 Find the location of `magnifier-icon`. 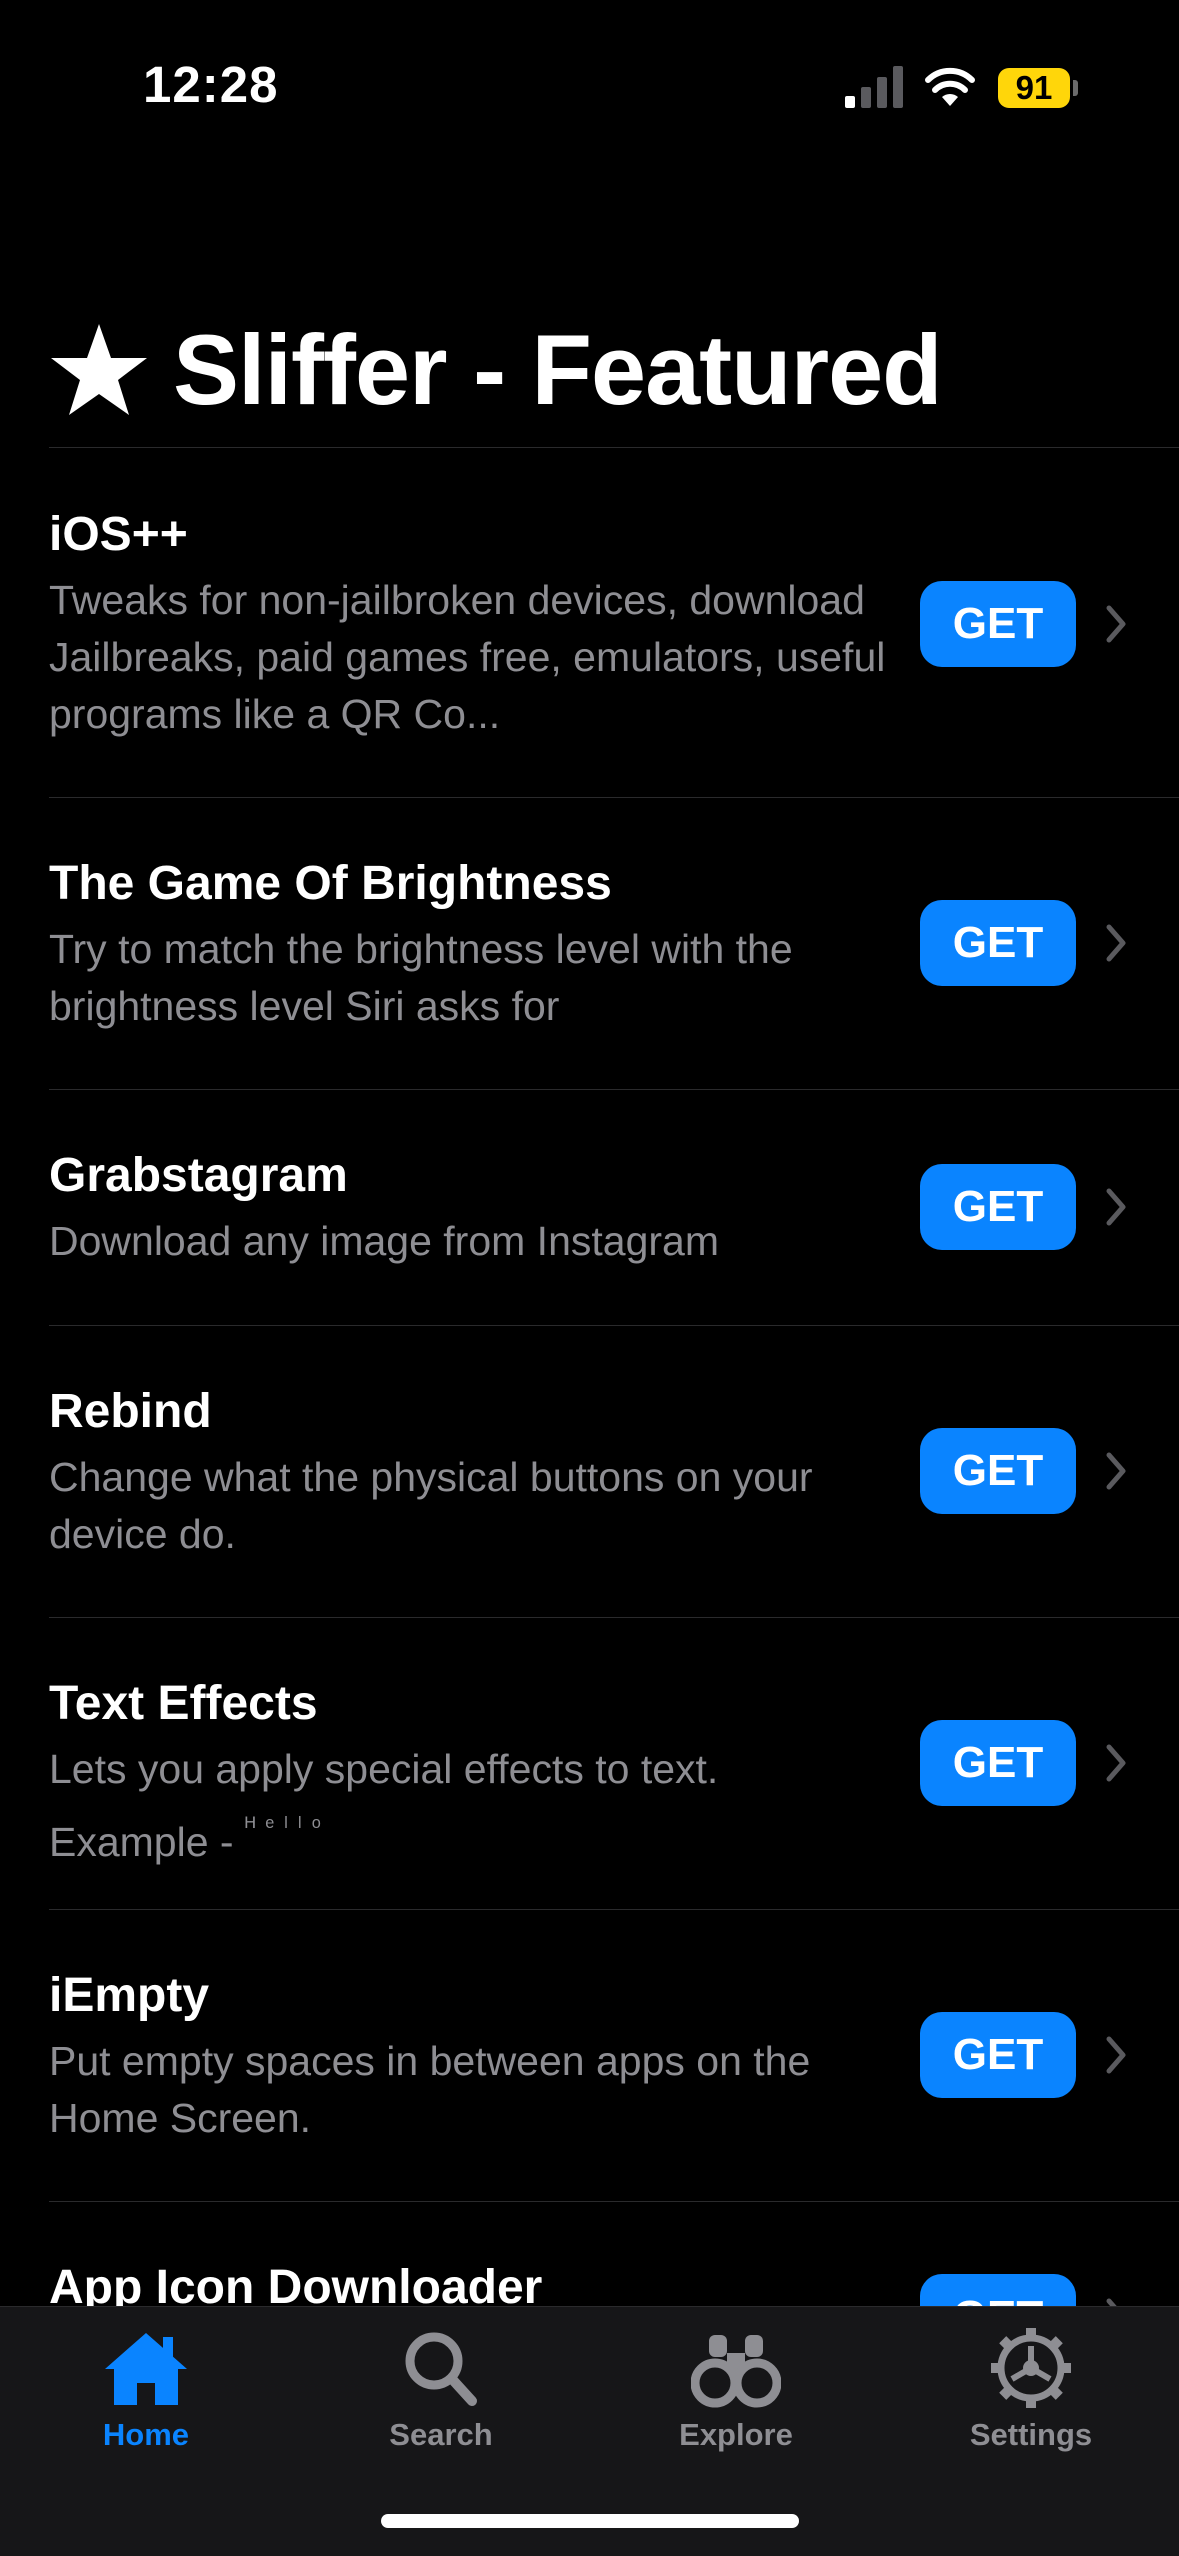

magnifier-icon is located at coordinates (441, 2369).